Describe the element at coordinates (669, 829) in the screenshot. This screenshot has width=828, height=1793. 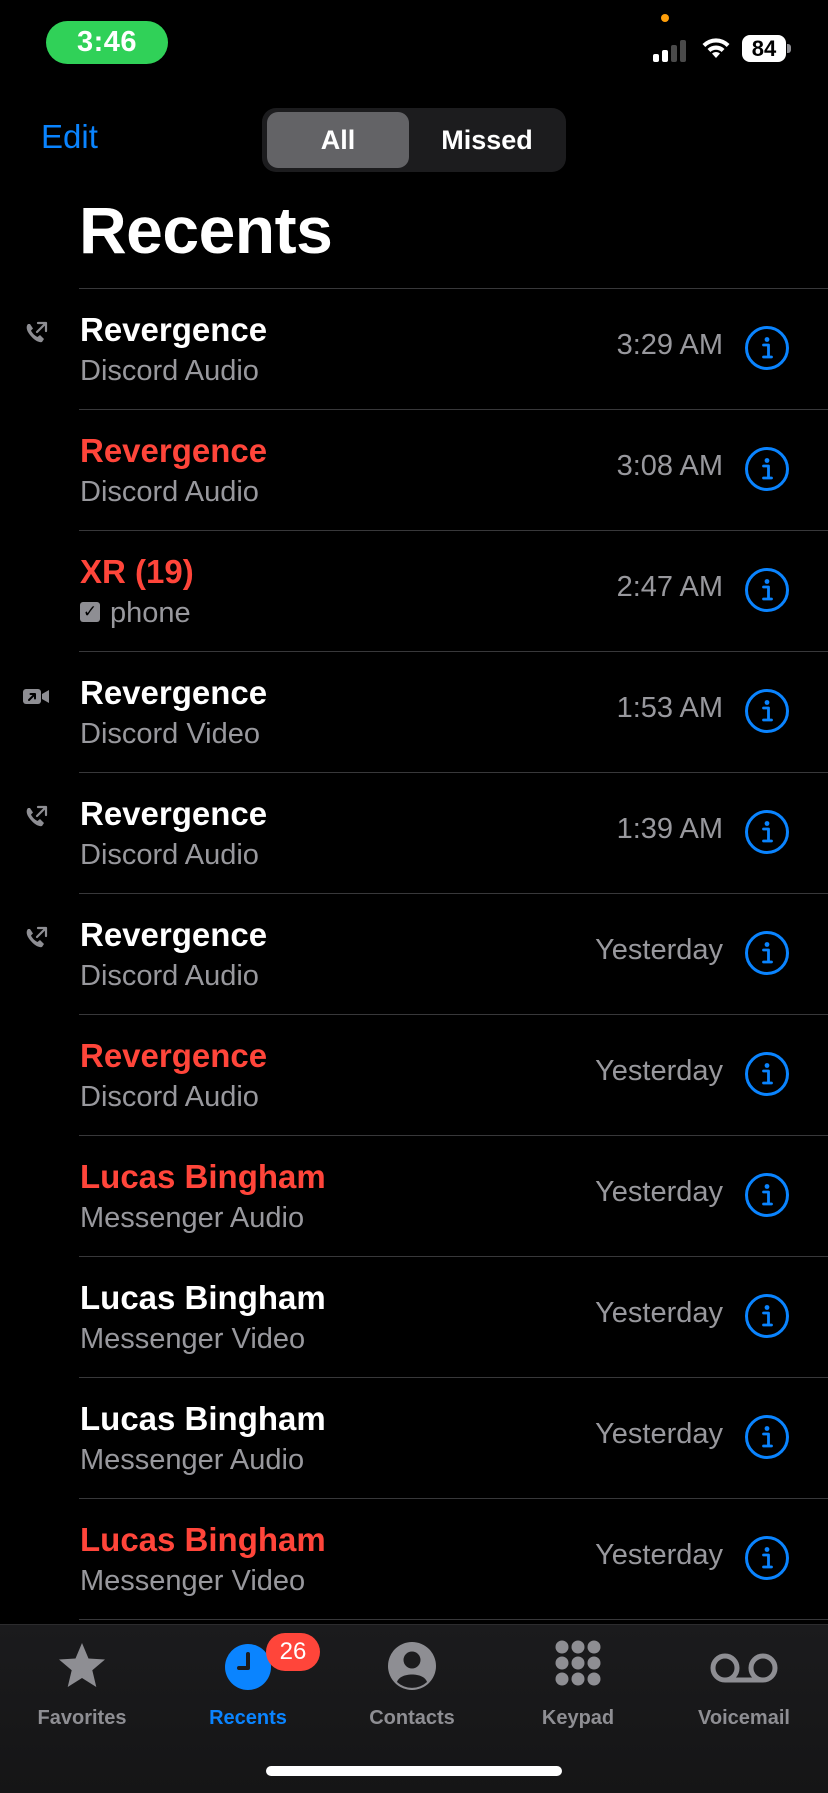
I see `call-time: 1:39 AM` at that location.